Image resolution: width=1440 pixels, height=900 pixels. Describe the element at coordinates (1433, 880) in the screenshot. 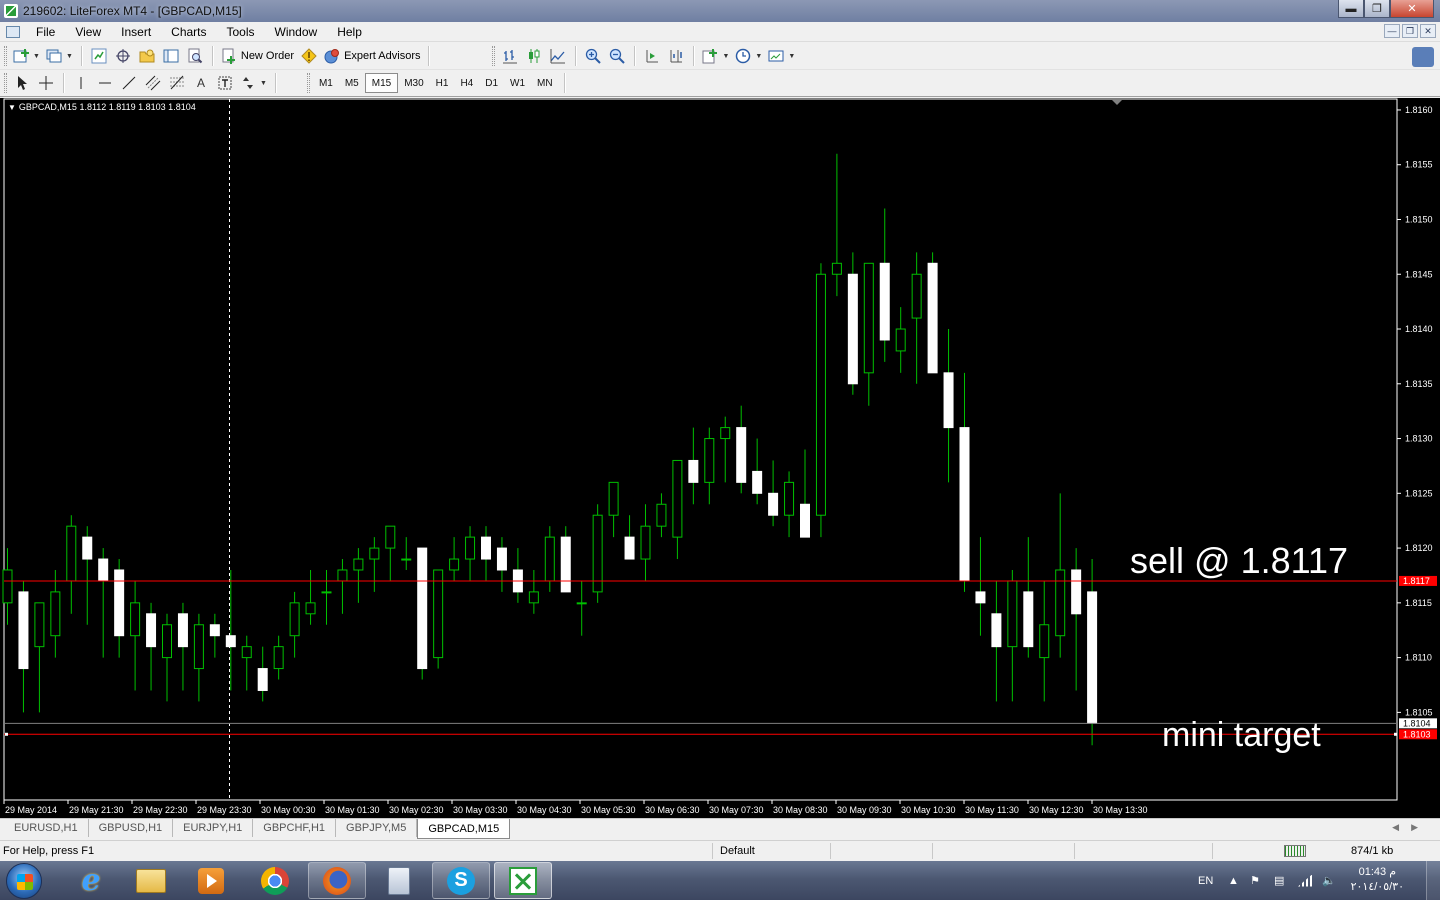

I see `show-desktop-button` at that location.